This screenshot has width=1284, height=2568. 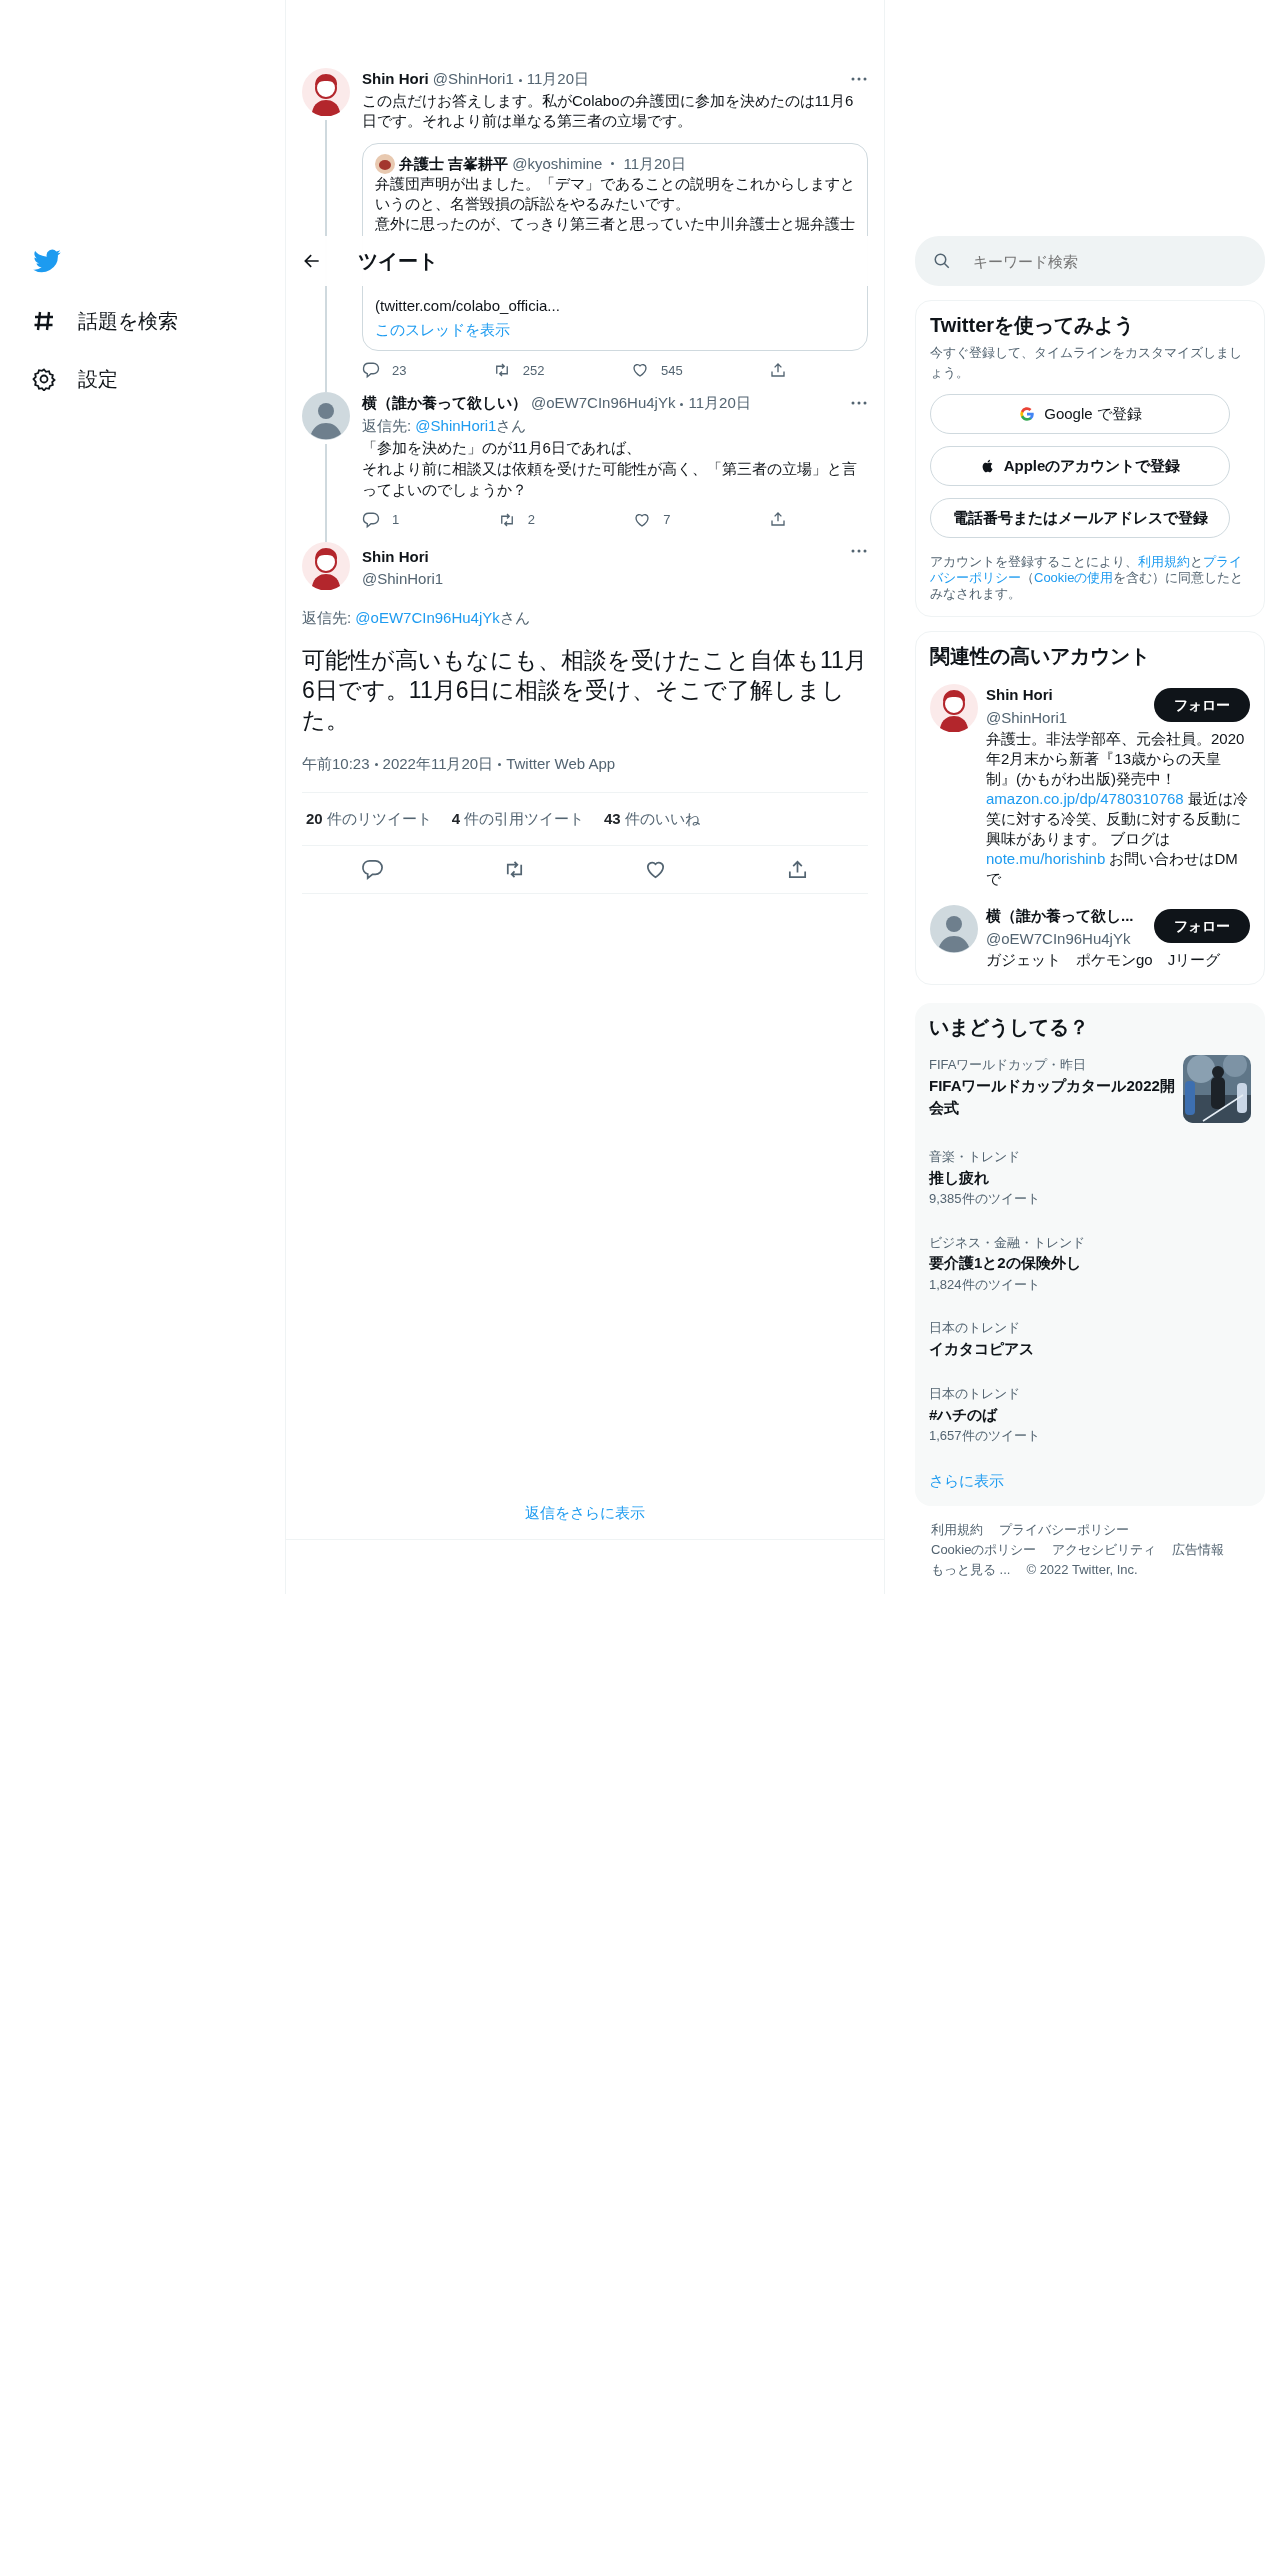 I want to click on footer-link: Cookieのポリシー, so click(x=984, y=1550).